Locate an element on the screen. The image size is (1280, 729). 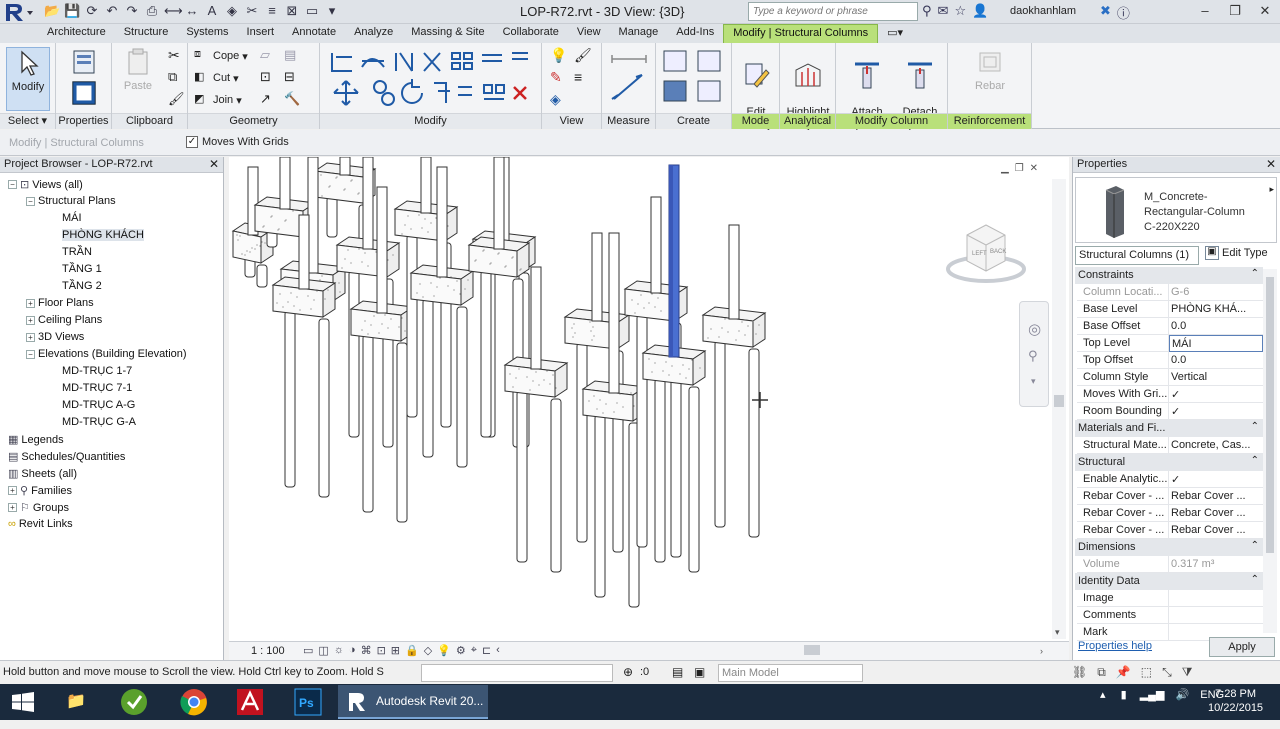
view-restore-icon: ❐ is located at coordinates (1019, 168).